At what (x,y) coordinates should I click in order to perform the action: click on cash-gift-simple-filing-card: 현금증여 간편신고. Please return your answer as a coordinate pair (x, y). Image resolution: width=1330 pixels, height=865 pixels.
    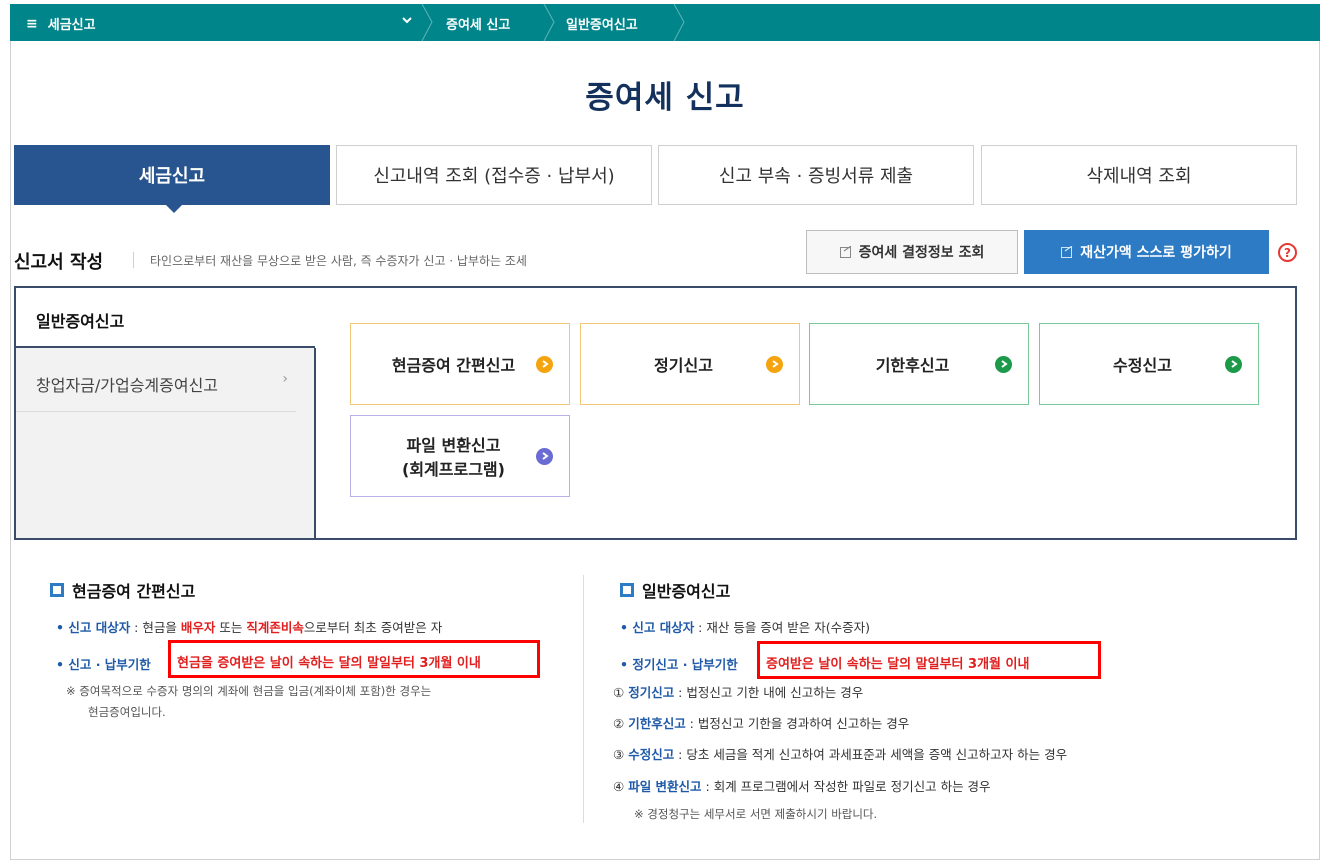
    Looking at the image, I should click on (460, 364).